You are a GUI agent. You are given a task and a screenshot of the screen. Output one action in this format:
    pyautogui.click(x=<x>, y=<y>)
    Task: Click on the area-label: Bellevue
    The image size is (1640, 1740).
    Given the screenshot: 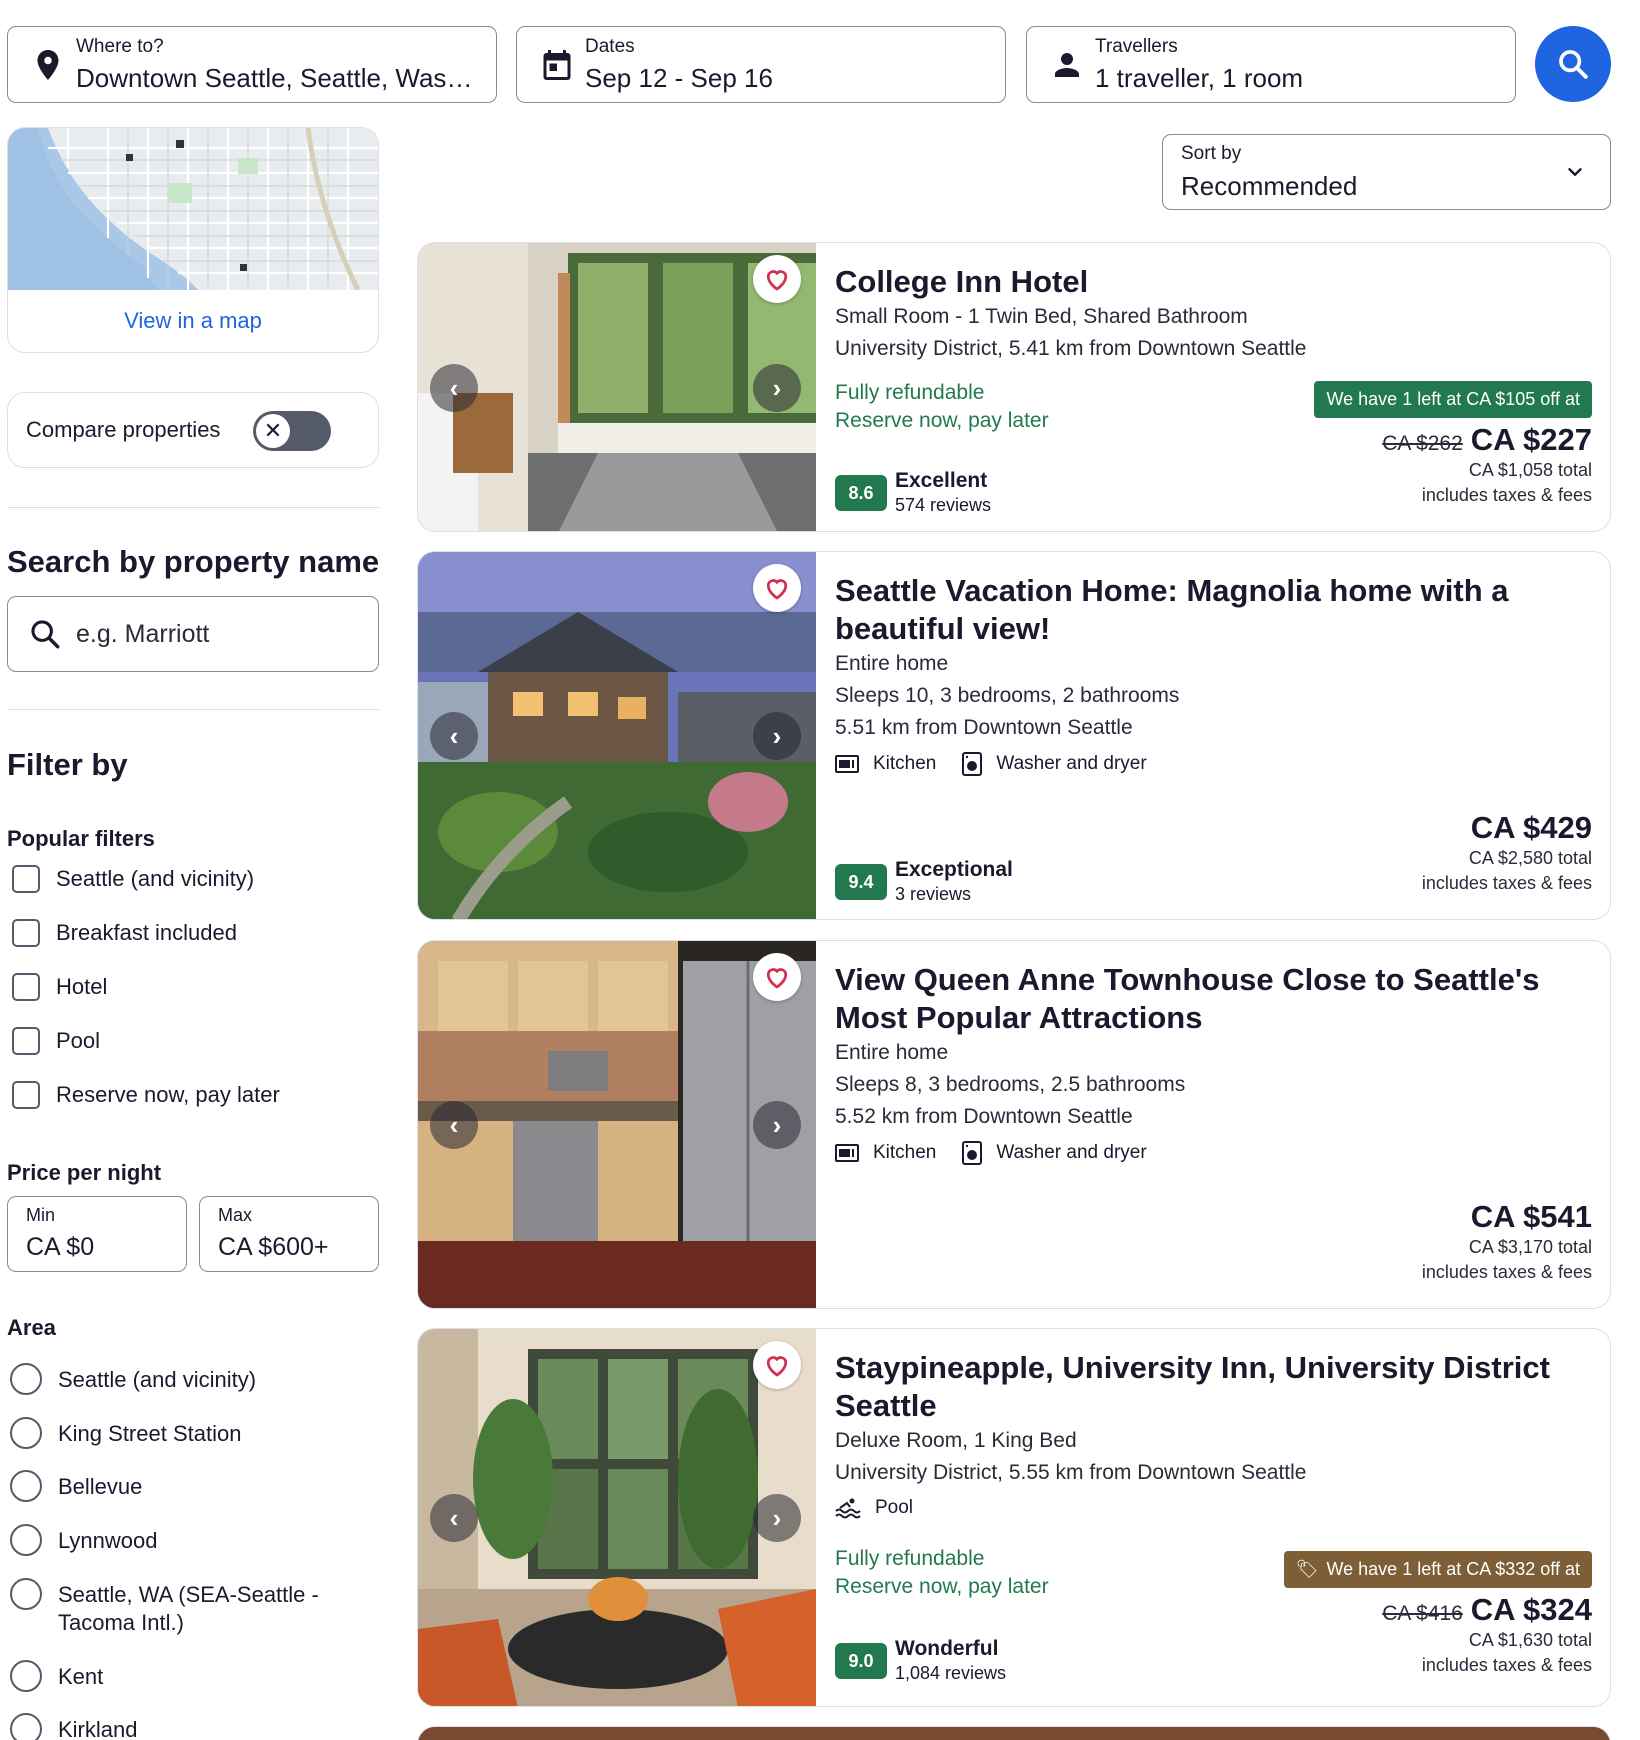 What is the action you would take?
    pyautogui.click(x=100, y=1486)
    